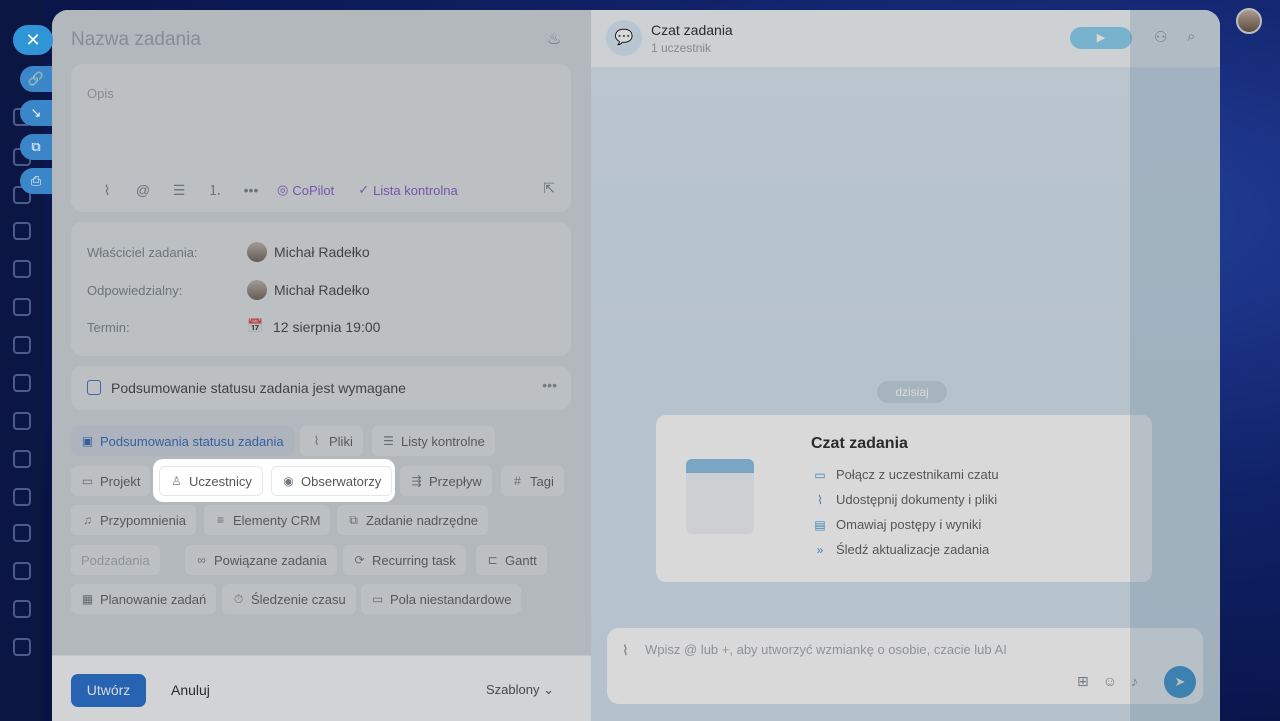  What do you see at coordinates (422, 520) in the screenshot?
I see `chip-label: Zadanie nadrzędne` at bounding box center [422, 520].